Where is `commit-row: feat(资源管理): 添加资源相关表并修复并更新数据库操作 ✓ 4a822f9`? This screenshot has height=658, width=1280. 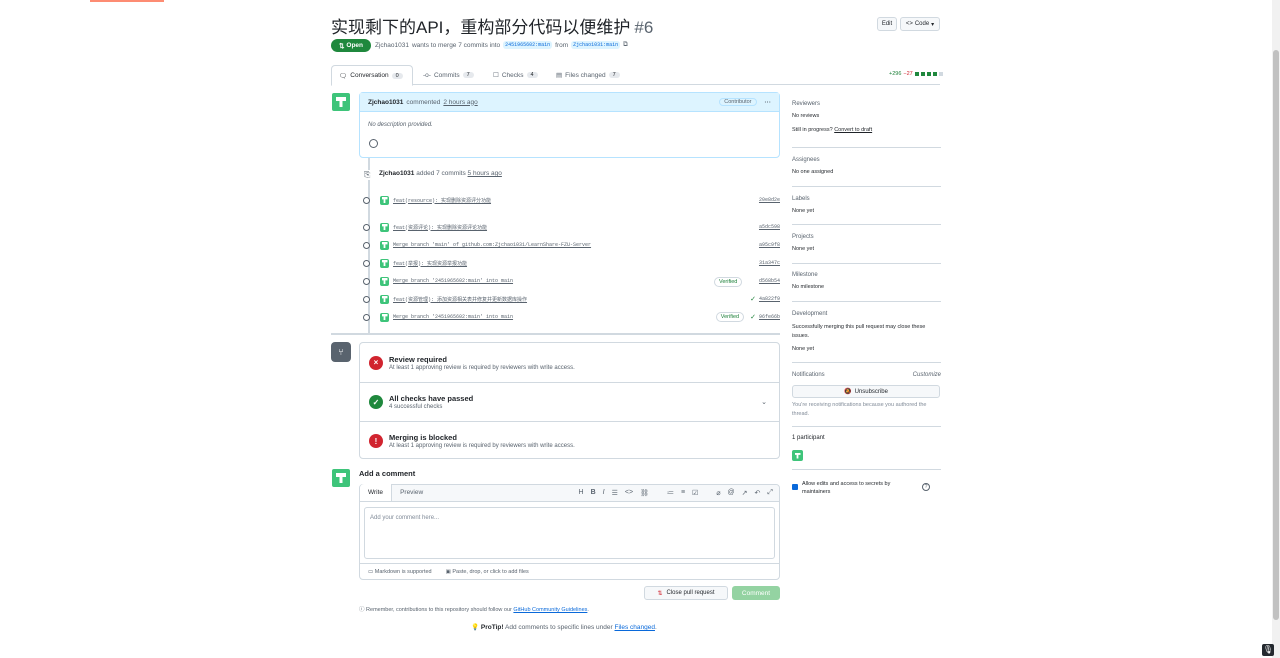 commit-row: feat(资源管理): 添加资源相关表并修复并更新数据库操作 ✓ 4a822f9 is located at coordinates (571, 299).